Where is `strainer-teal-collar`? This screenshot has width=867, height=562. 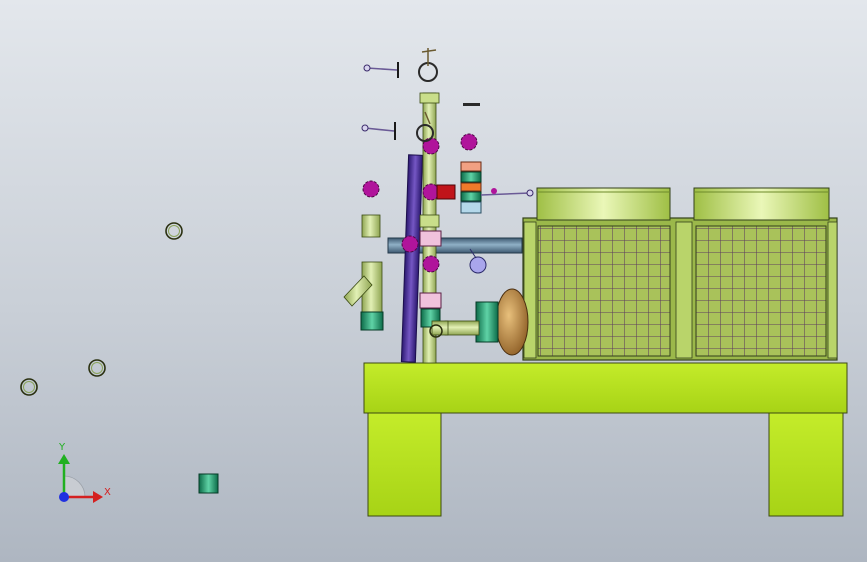 strainer-teal-collar is located at coordinates (372, 321).